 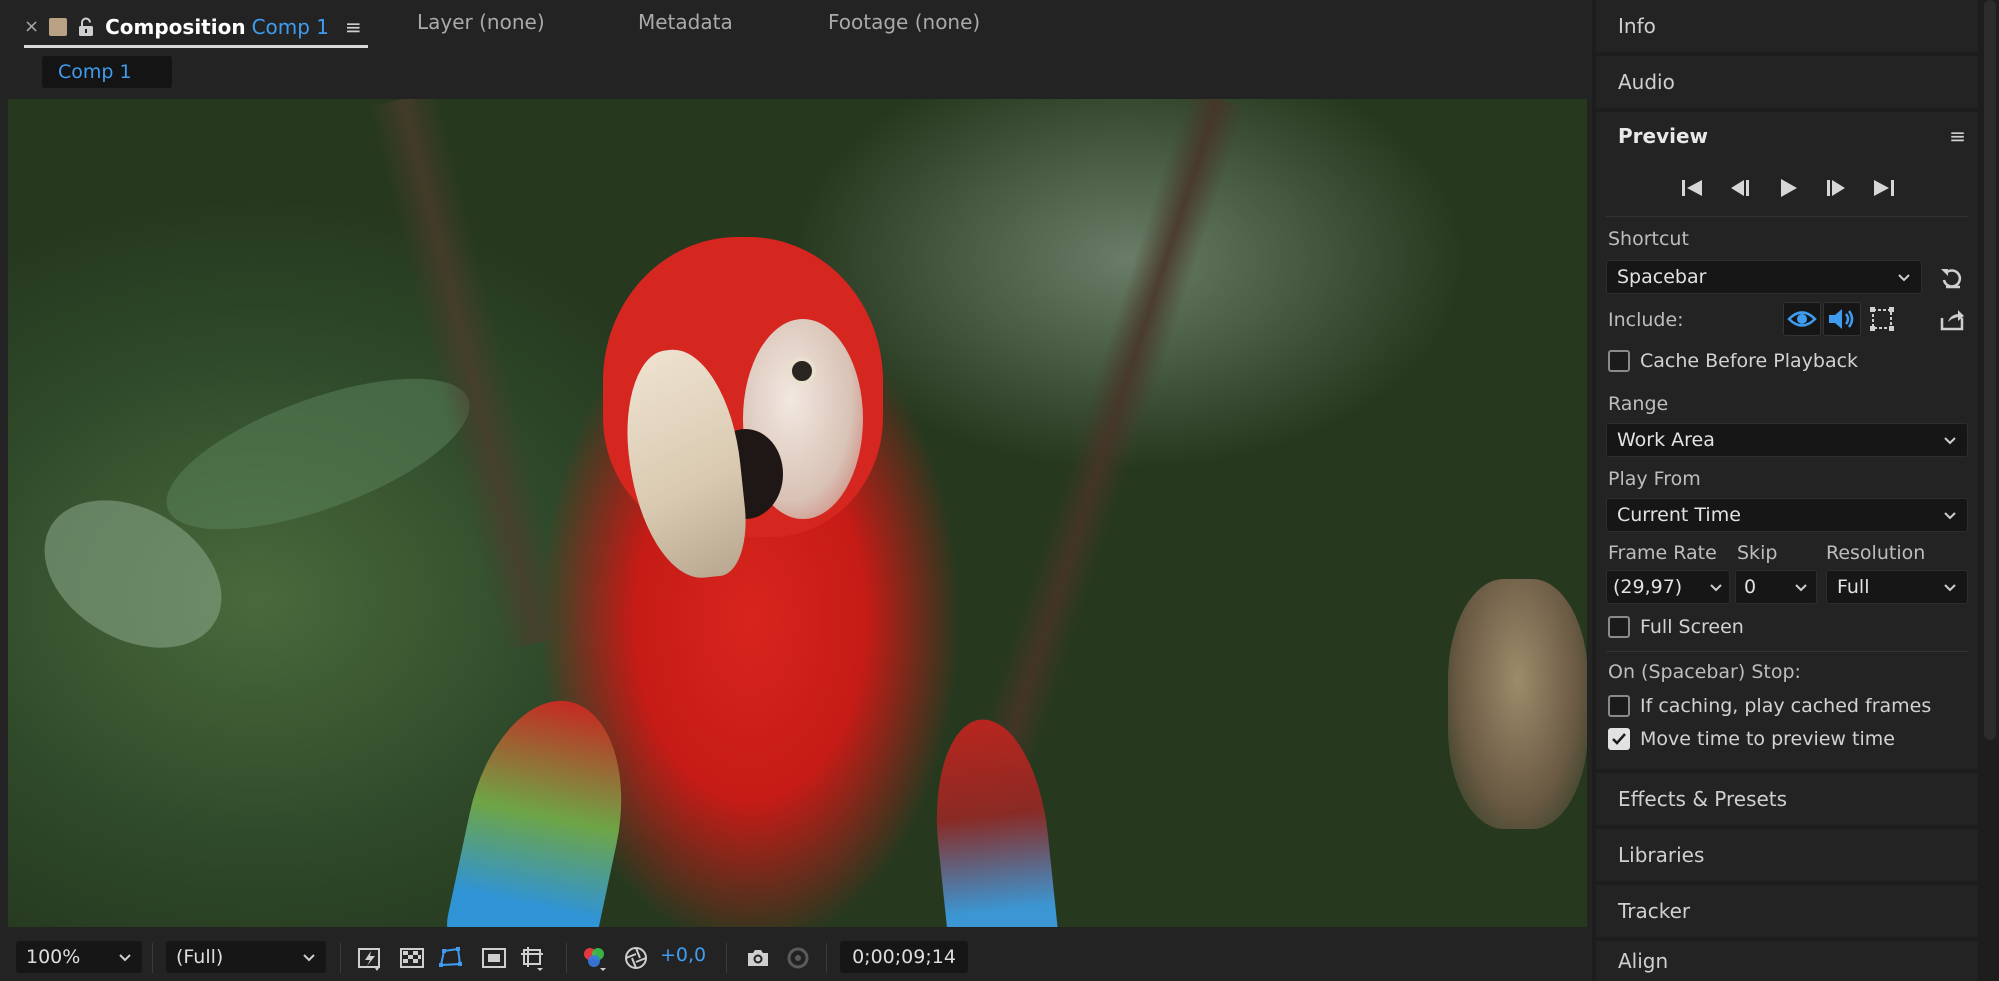 What do you see at coordinates (802, 371) in the screenshot?
I see `parrot-eye` at bounding box center [802, 371].